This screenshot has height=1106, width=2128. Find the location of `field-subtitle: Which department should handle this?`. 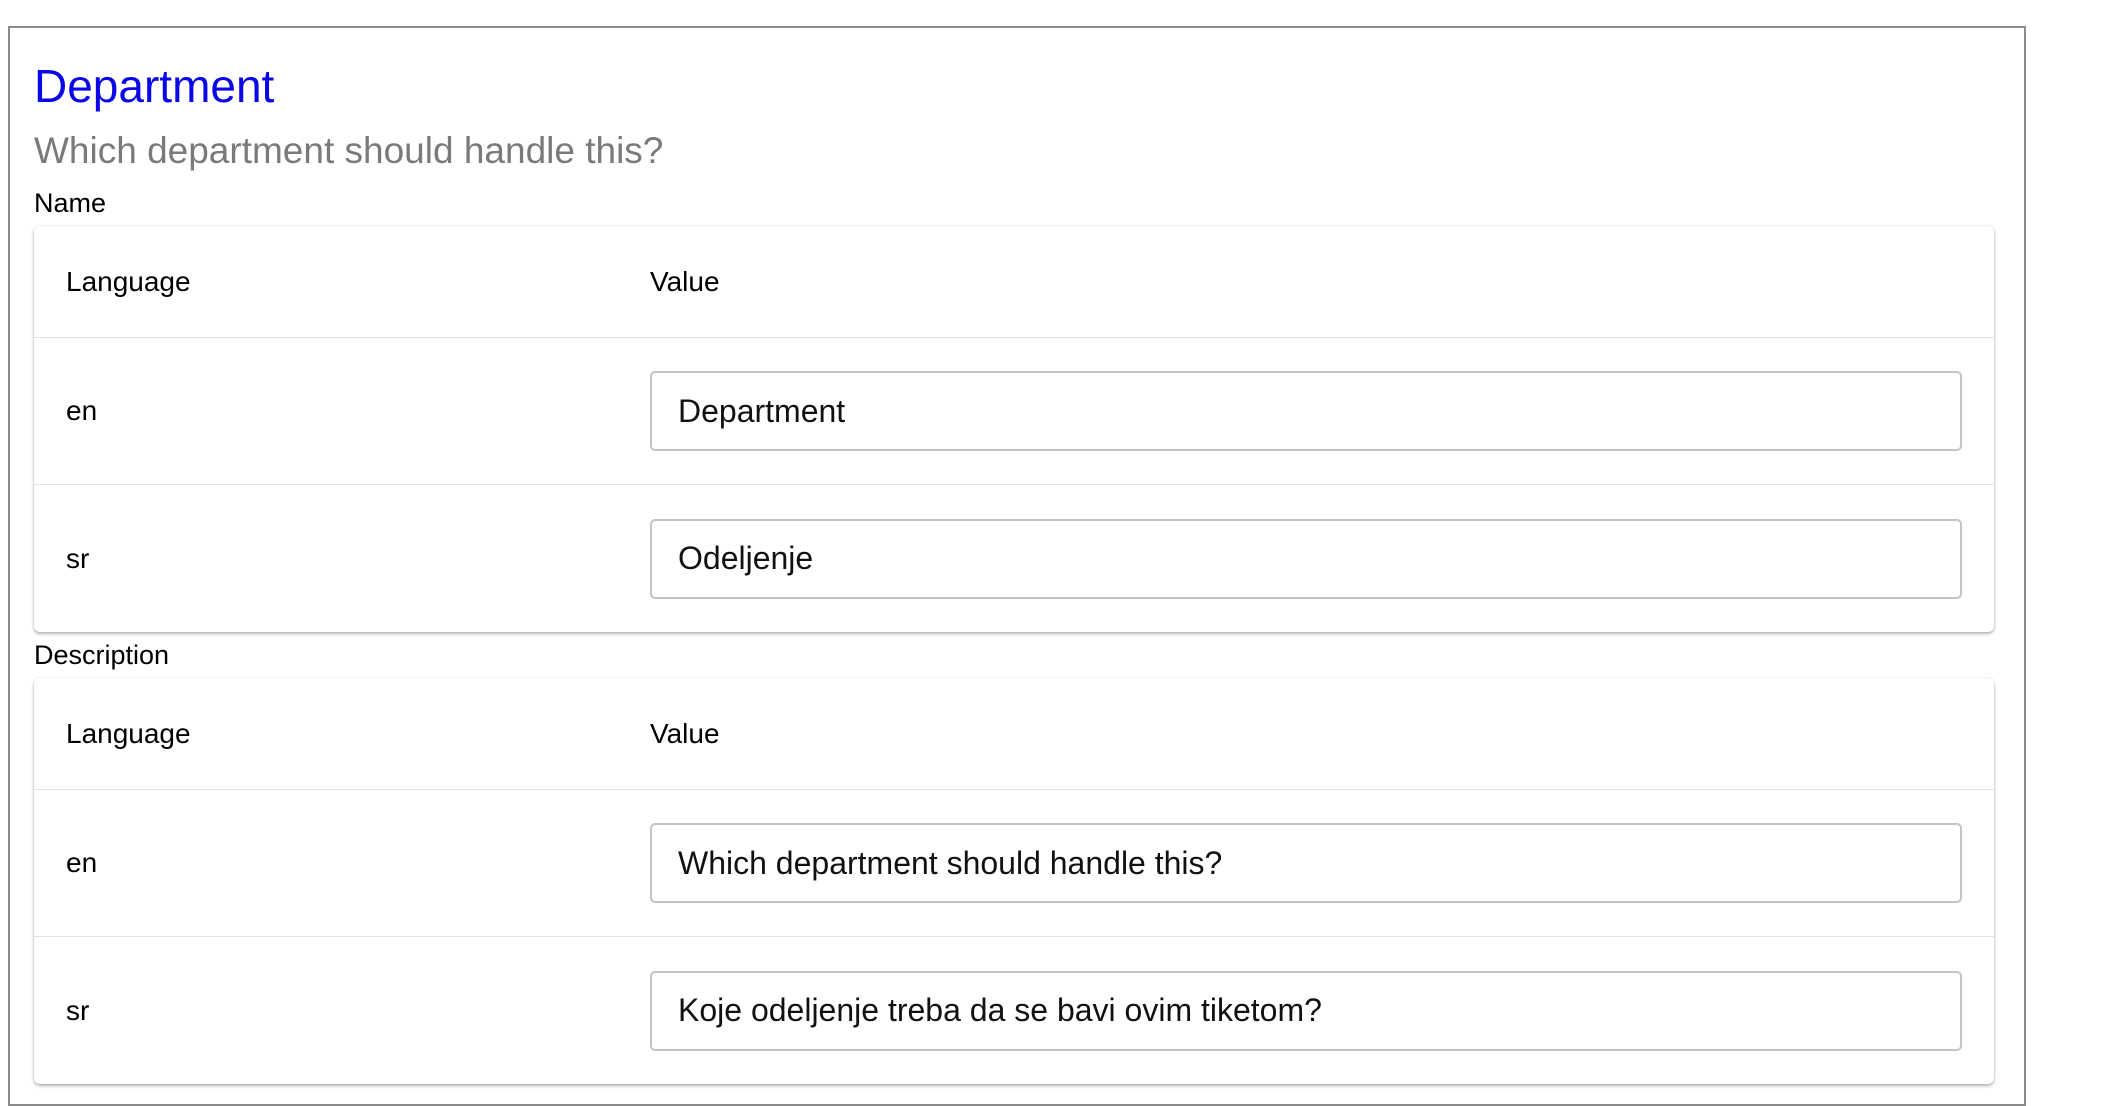

field-subtitle: Which department should handle this? is located at coordinates (349, 150).